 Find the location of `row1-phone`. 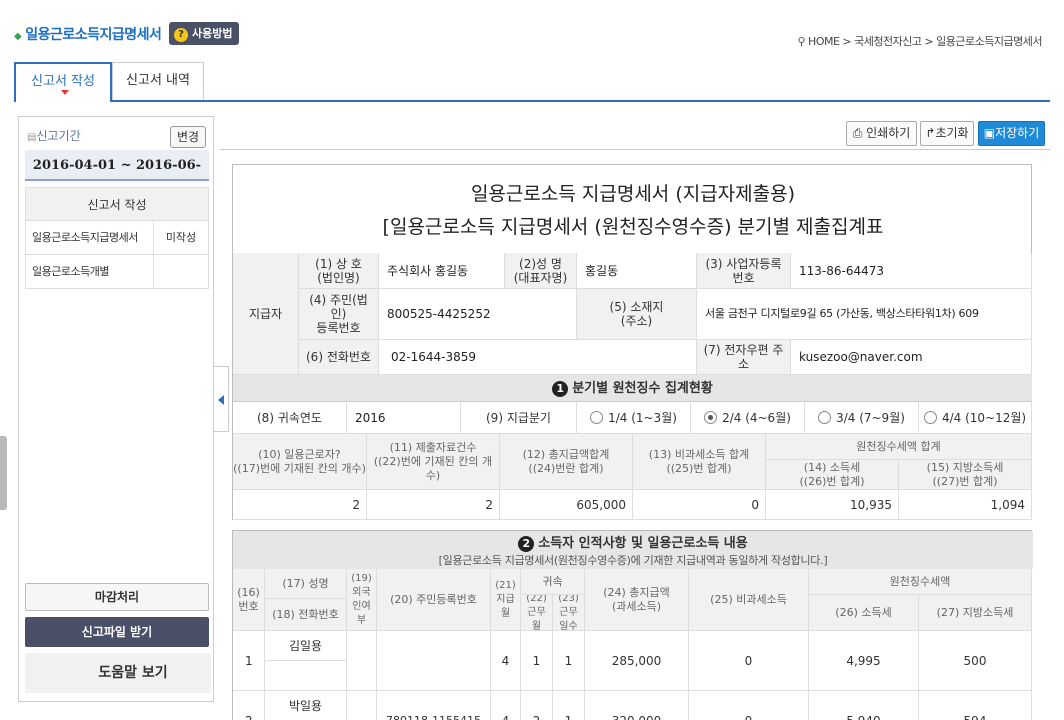

row1-phone is located at coordinates (306, 676).